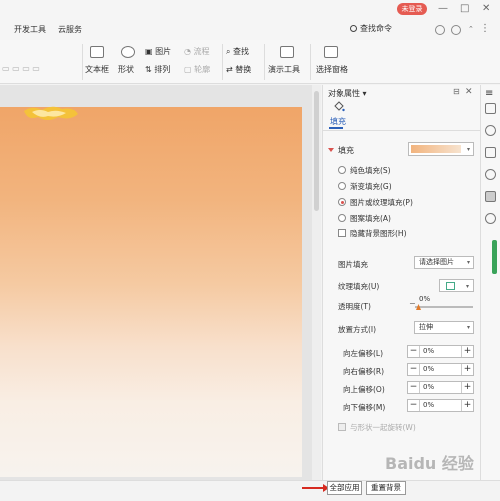 The height and width of the screenshot is (501, 500). Describe the element at coordinates (440, 351) in the screenshot. I see `offset-left-stepper: −0% +` at that location.